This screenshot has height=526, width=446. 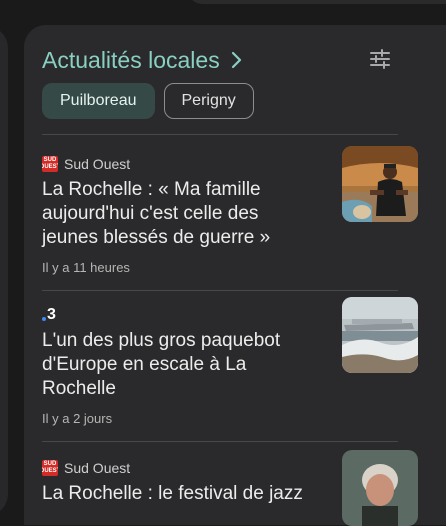 I want to click on article-time: Il y a 2 jours, so click(x=77, y=418).